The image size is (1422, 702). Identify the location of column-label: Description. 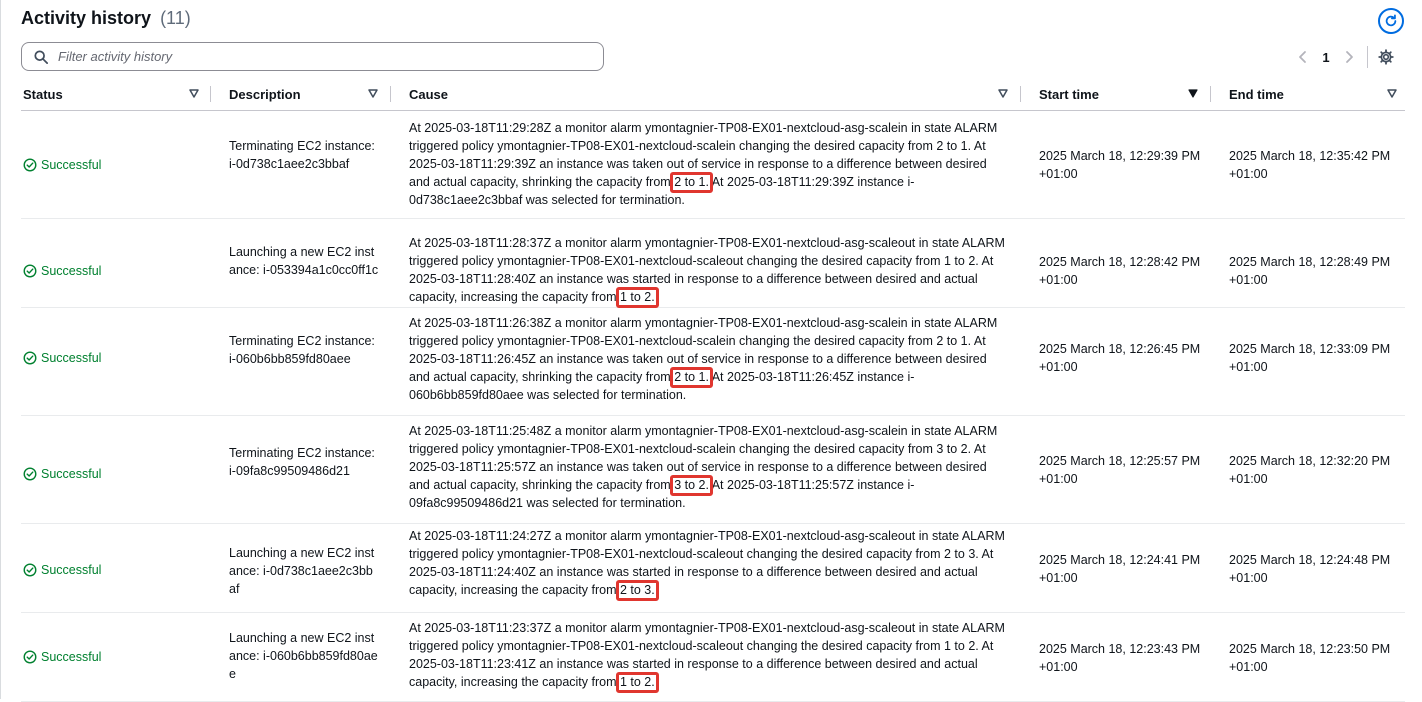
(265, 94).